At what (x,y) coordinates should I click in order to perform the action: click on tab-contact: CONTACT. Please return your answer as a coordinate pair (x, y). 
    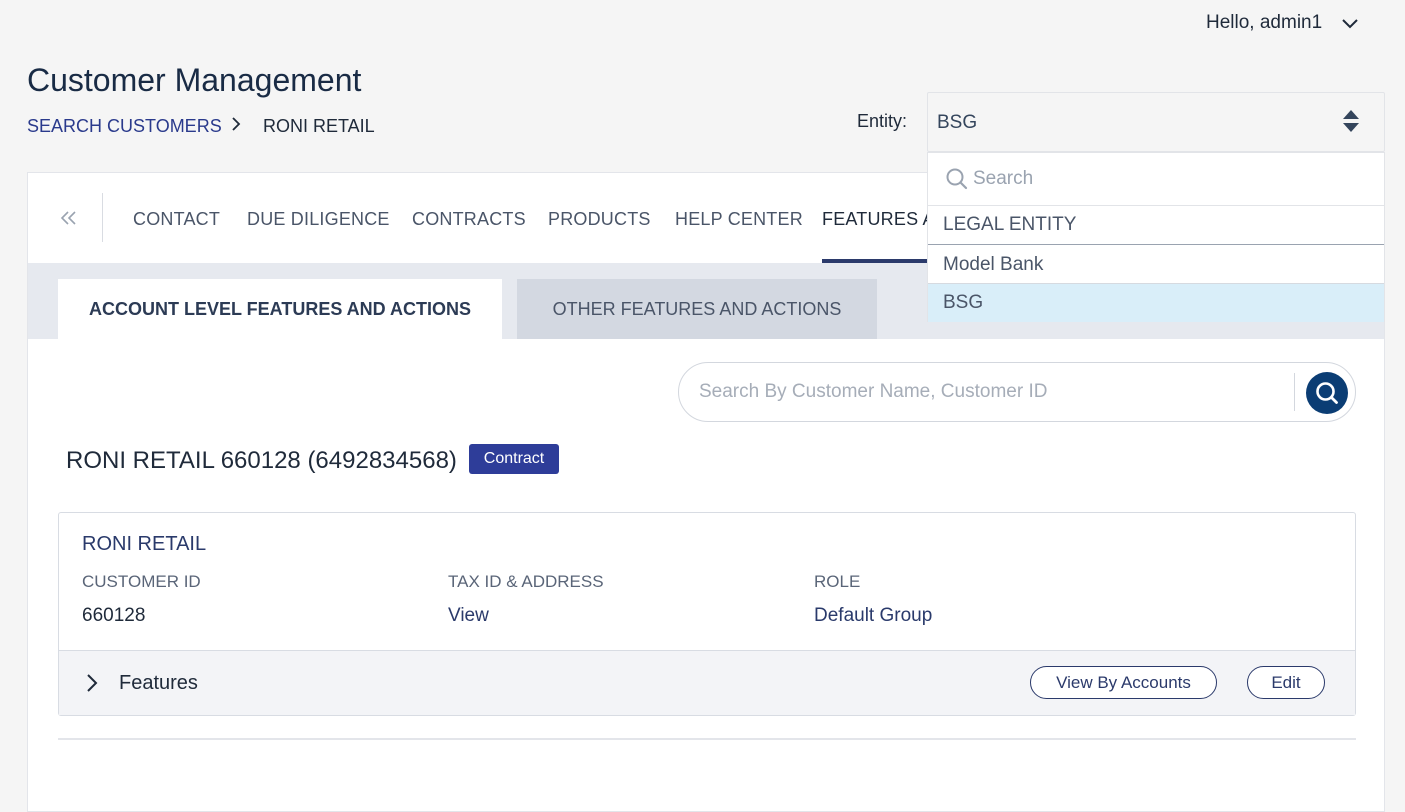
    Looking at the image, I should click on (176, 219).